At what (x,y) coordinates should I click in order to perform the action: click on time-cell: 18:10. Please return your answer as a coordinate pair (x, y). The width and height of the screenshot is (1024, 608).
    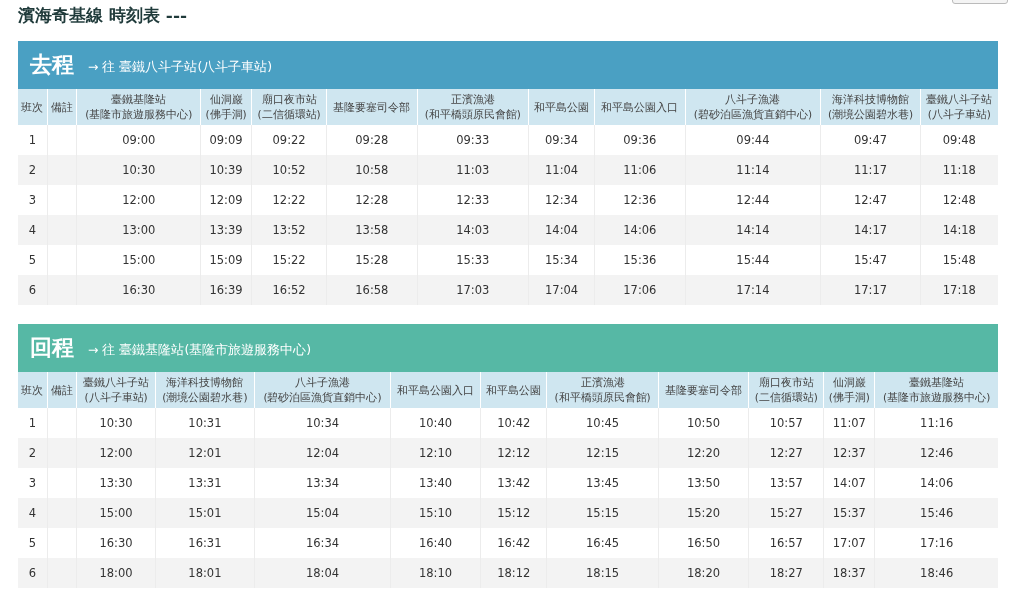
    Looking at the image, I should click on (435, 573).